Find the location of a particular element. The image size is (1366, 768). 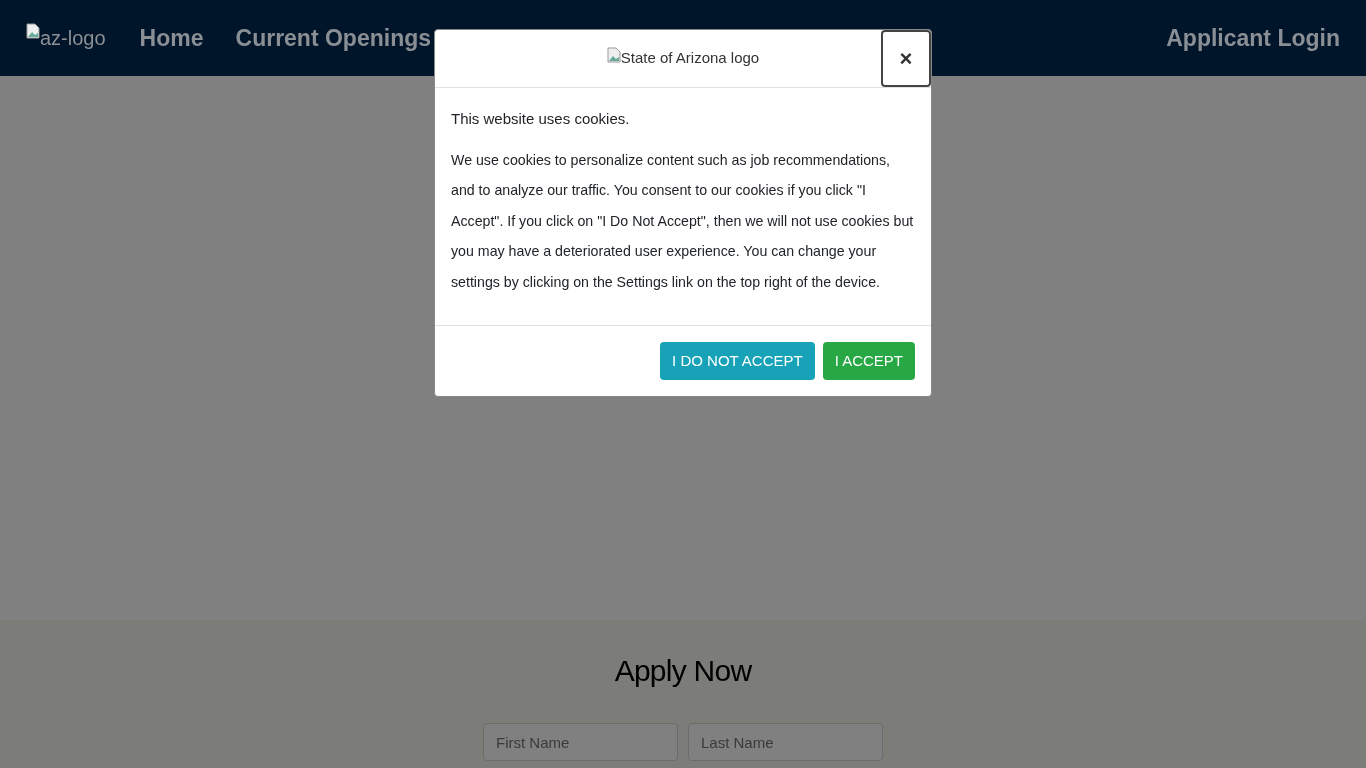

logo-alt-text: State of Arizona logo is located at coordinates (683, 58).